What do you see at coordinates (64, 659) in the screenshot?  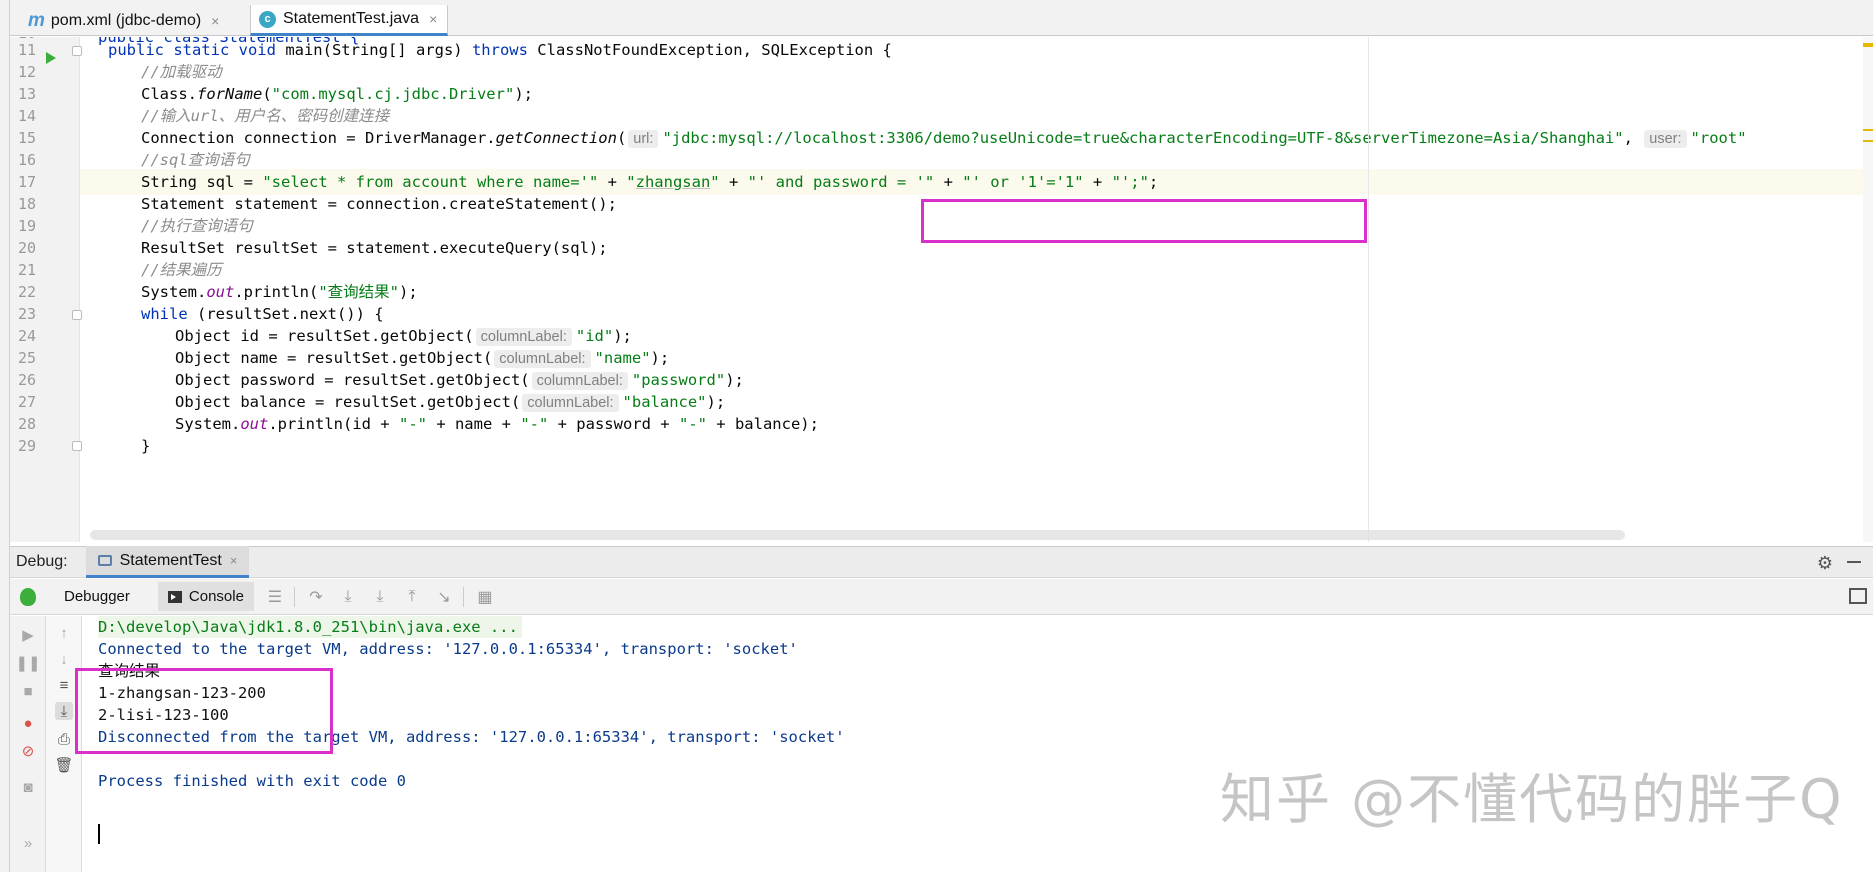 I see `scroll-down-icon: ↓` at bounding box center [64, 659].